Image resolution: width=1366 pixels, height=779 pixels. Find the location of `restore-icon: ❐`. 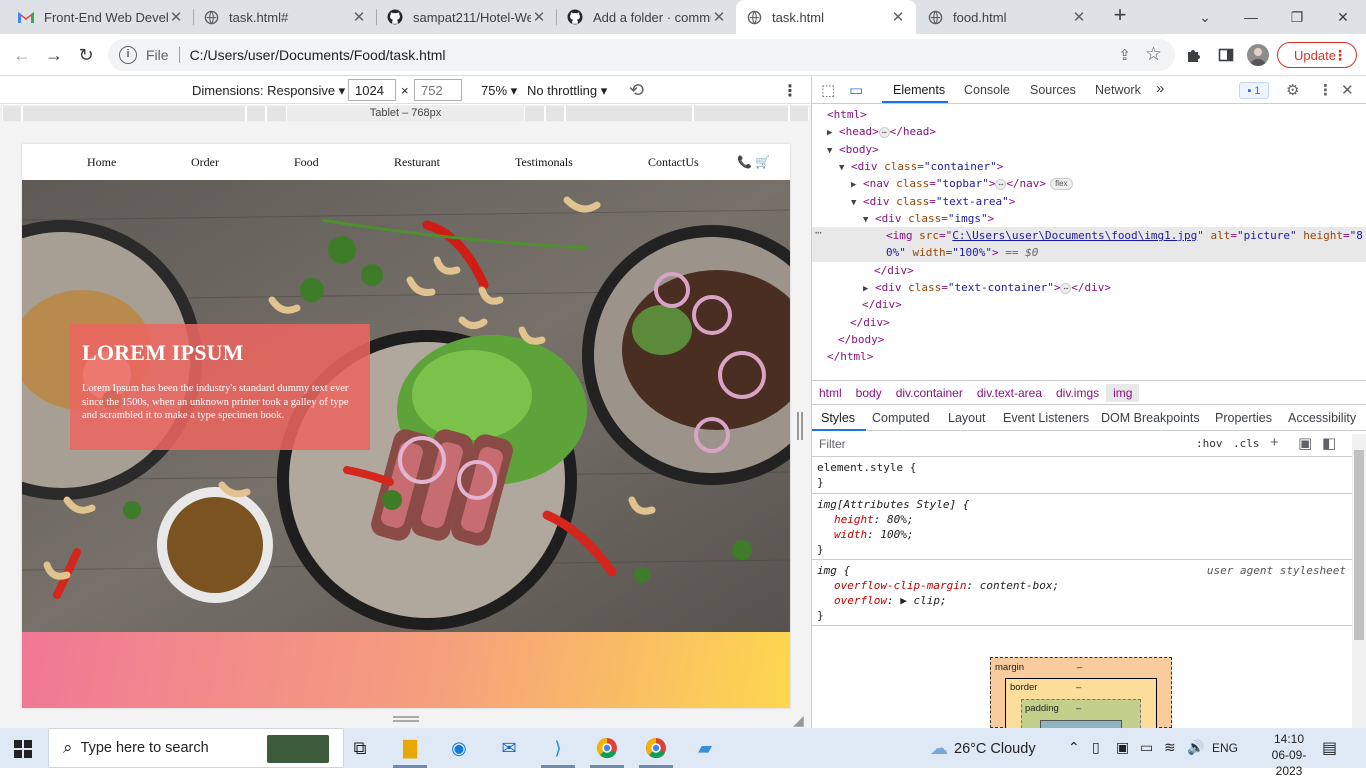

restore-icon: ❐ is located at coordinates (1297, 17).